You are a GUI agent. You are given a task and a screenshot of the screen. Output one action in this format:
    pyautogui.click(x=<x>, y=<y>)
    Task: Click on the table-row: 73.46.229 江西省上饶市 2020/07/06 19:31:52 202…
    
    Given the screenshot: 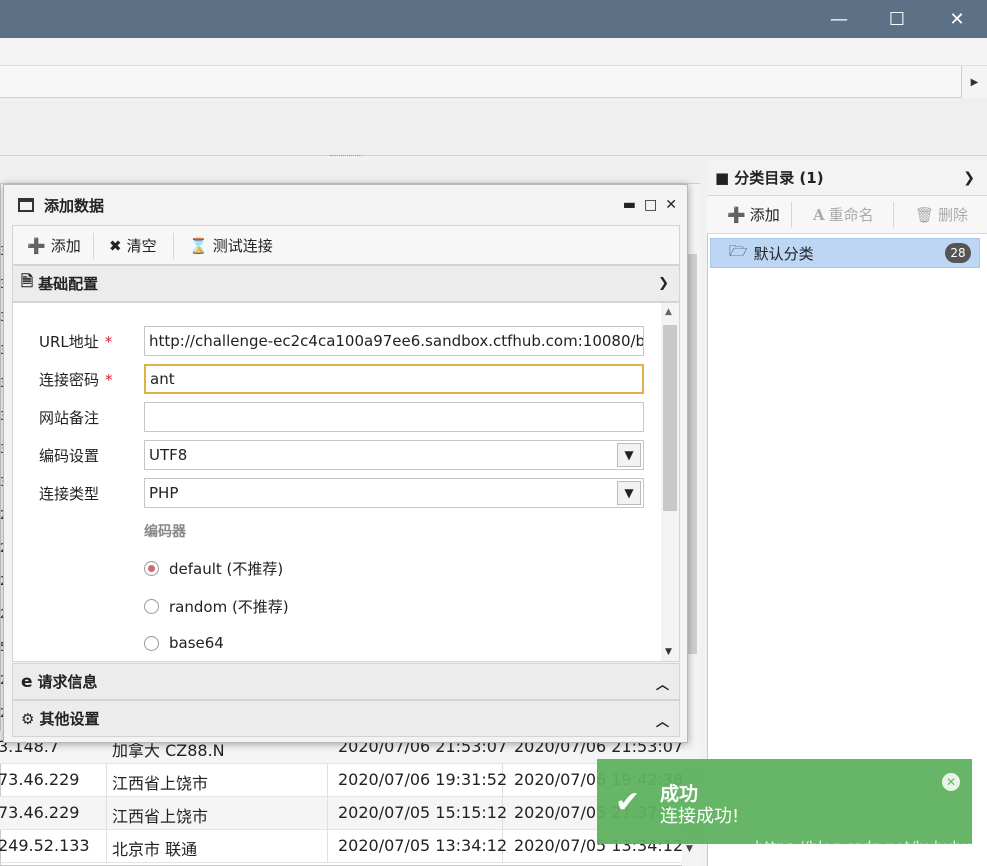 What is the action you would take?
    pyautogui.click(x=341, y=780)
    